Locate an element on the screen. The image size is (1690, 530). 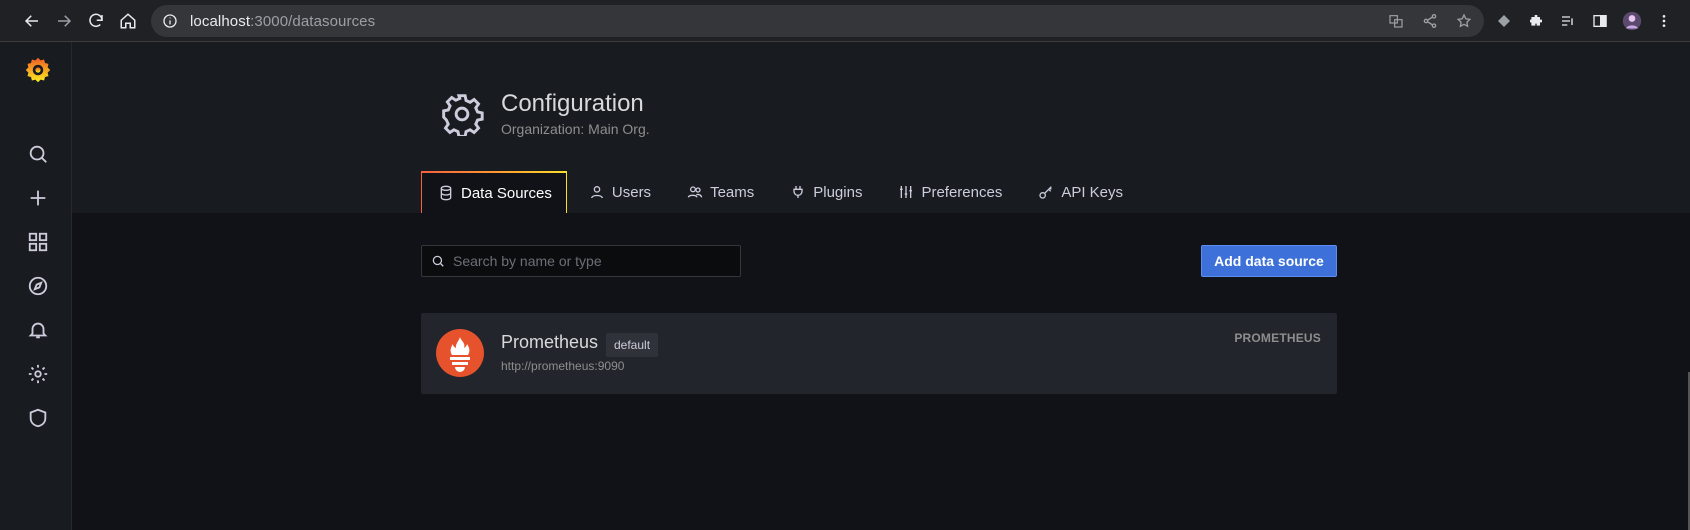
prometheus-logo-icon is located at coordinates (460, 353).